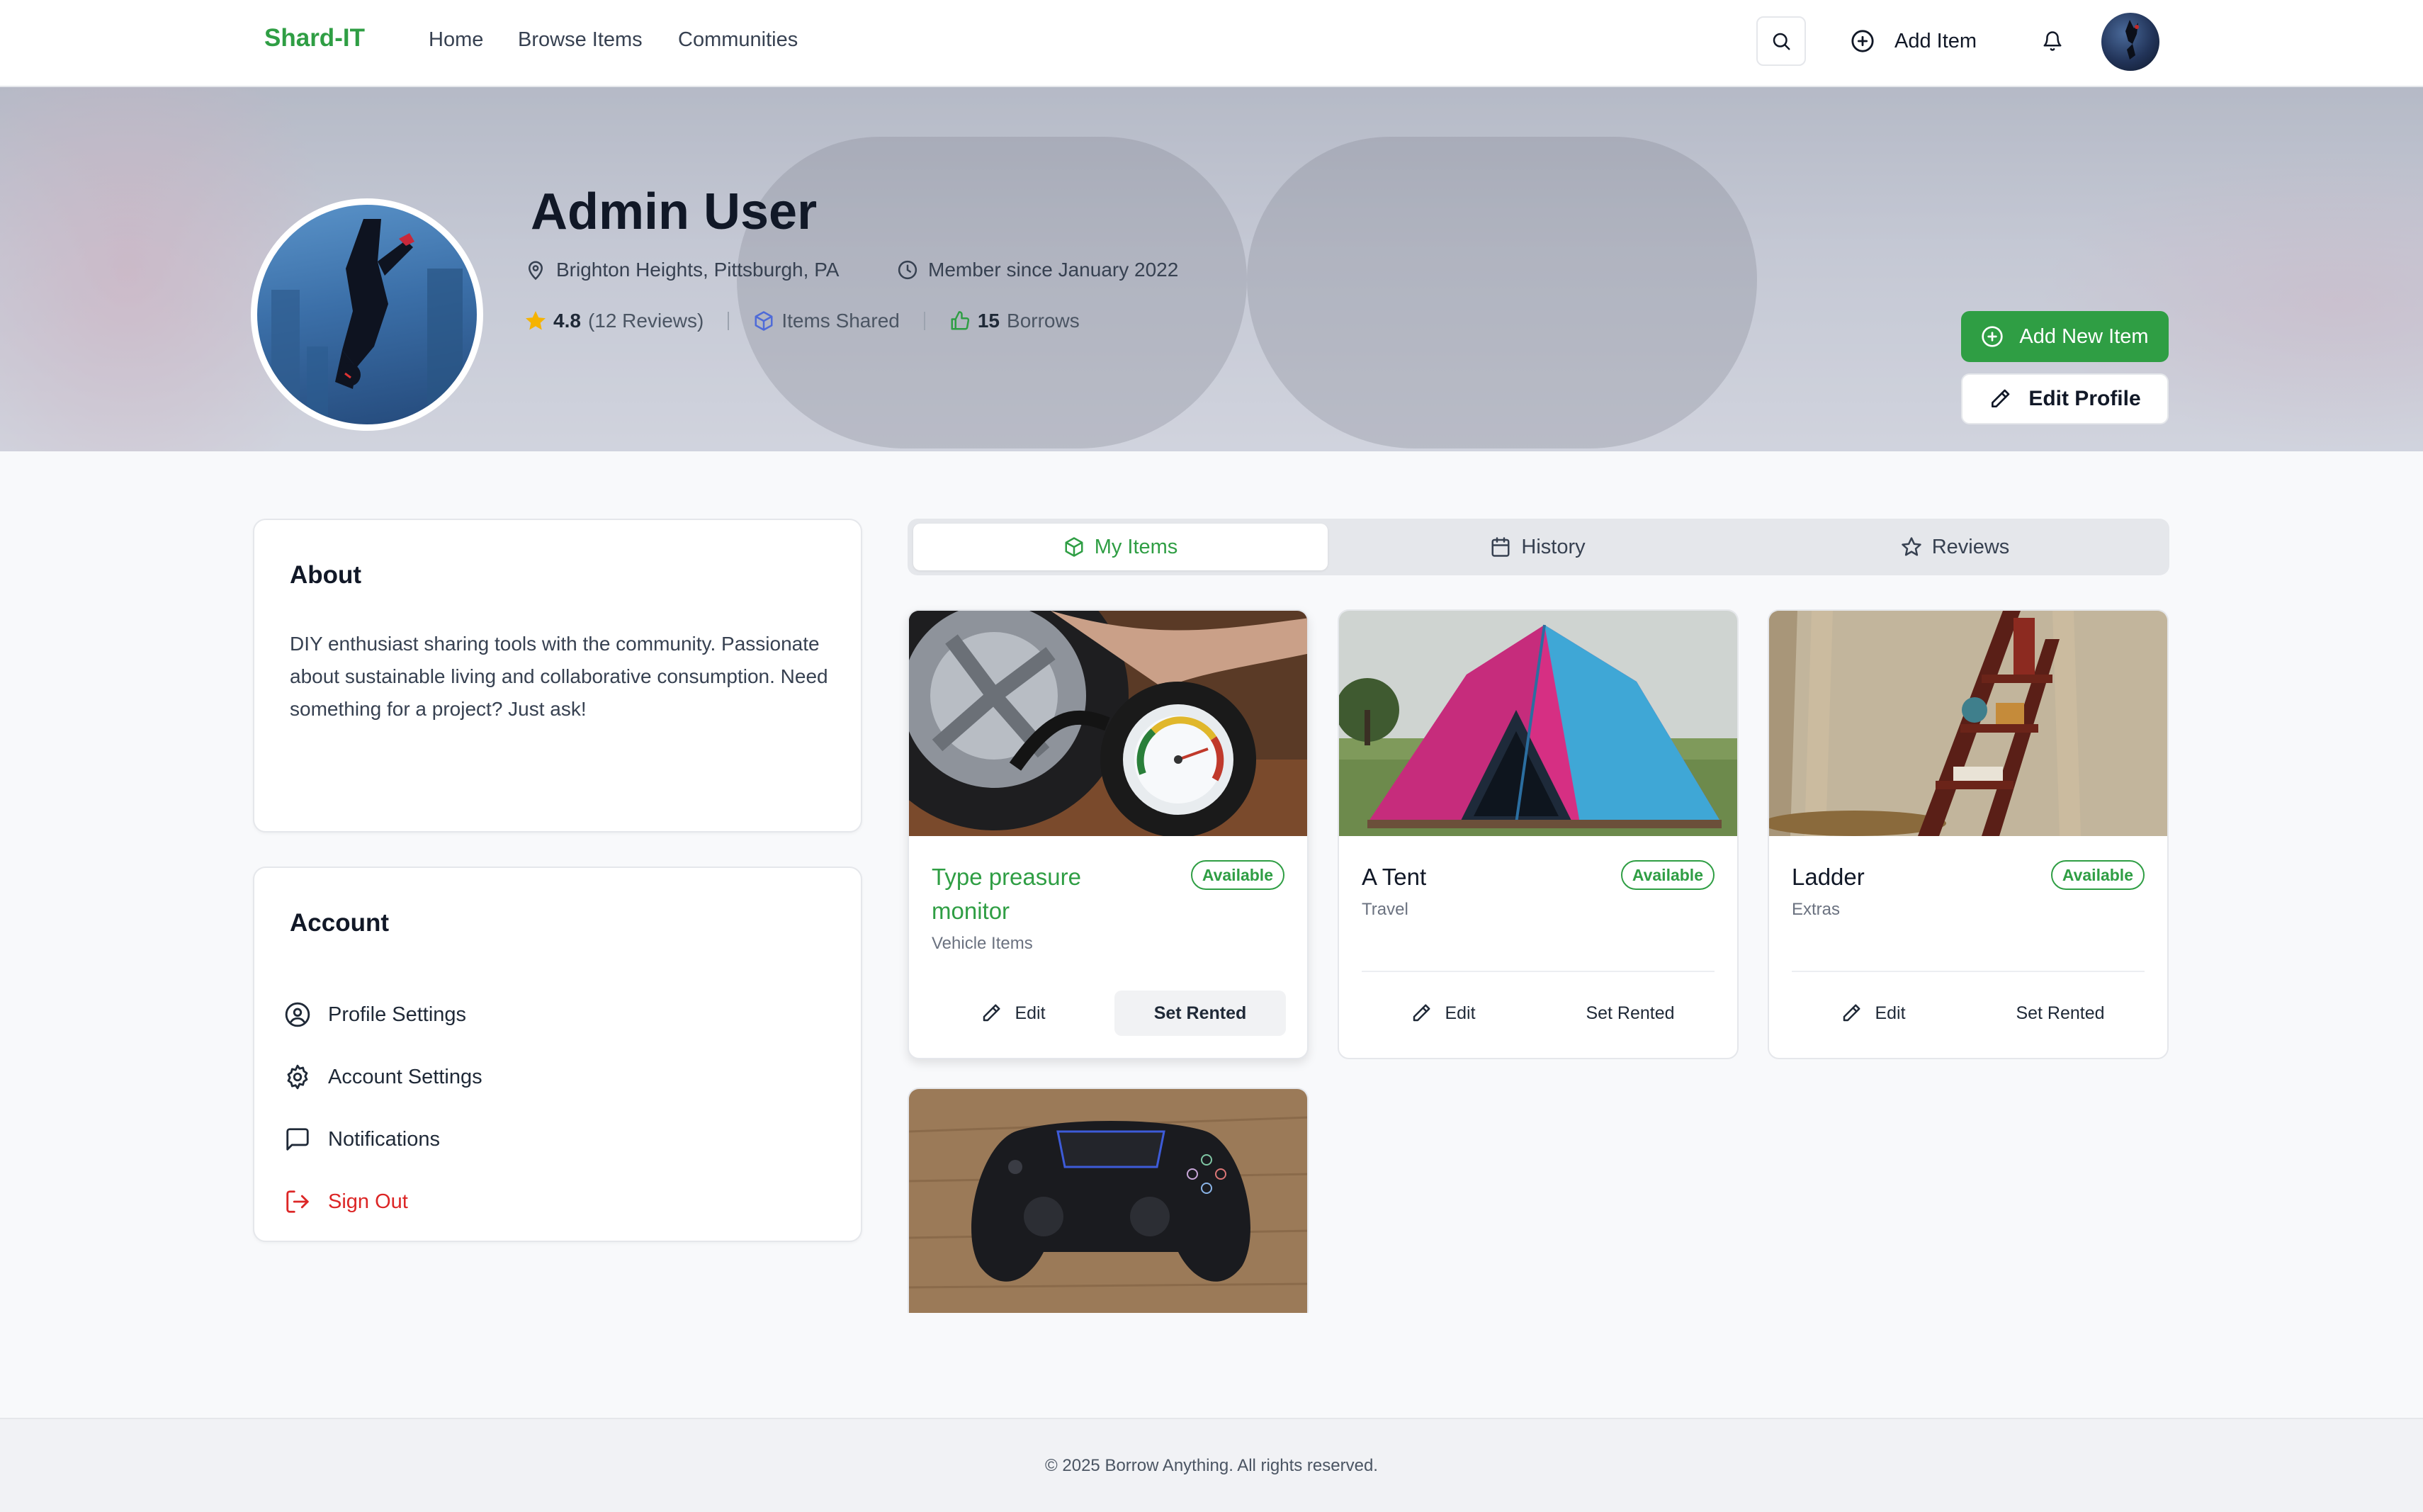 The height and width of the screenshot is (1512, 2423). I want to click on member-since-text: Member since January 2022, so click(1053, 270).